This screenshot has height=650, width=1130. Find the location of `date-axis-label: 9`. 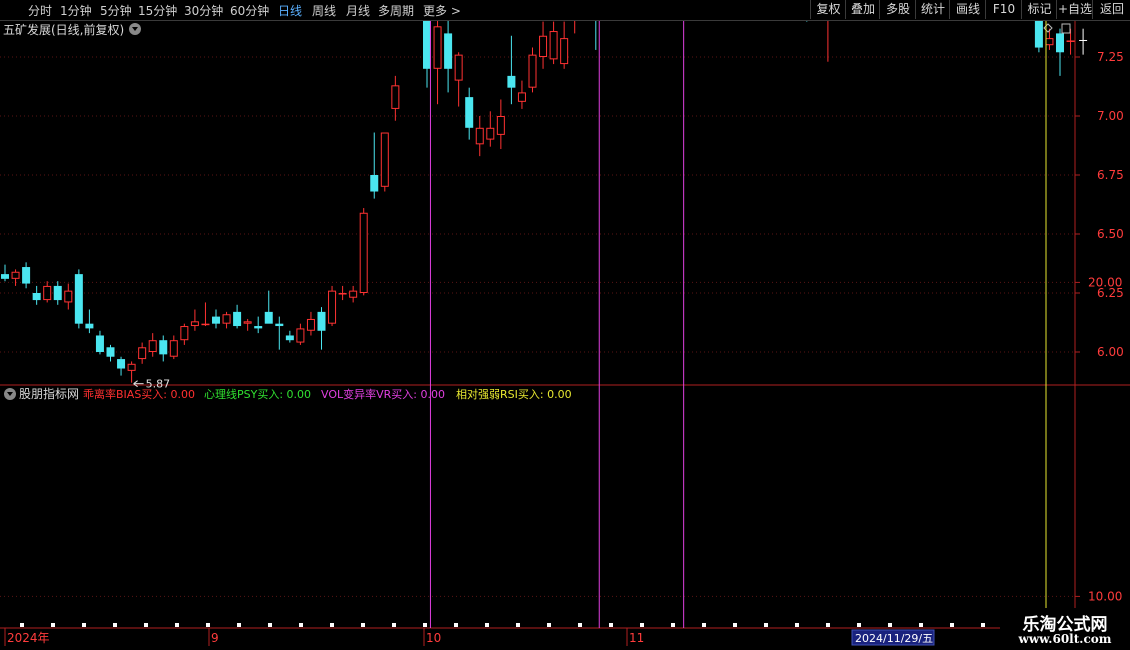

date-axis-label: 9 is located at coordinates (215, 638).